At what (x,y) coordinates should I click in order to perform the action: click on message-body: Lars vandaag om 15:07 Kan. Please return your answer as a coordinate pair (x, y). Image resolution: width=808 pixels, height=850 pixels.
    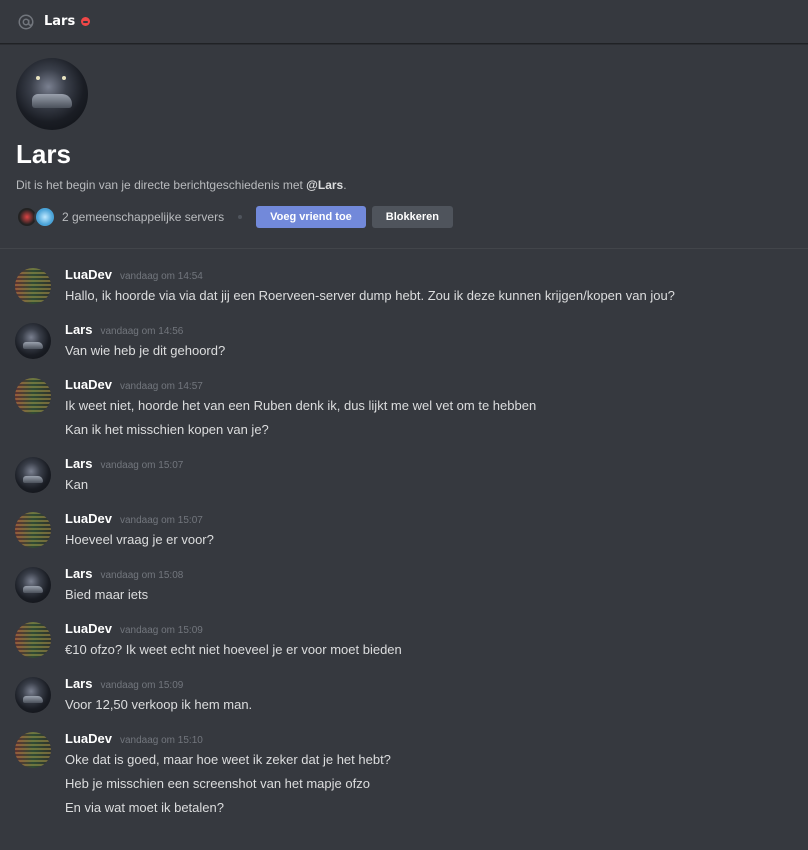
    Looking at the image, I should click on (436, 475).